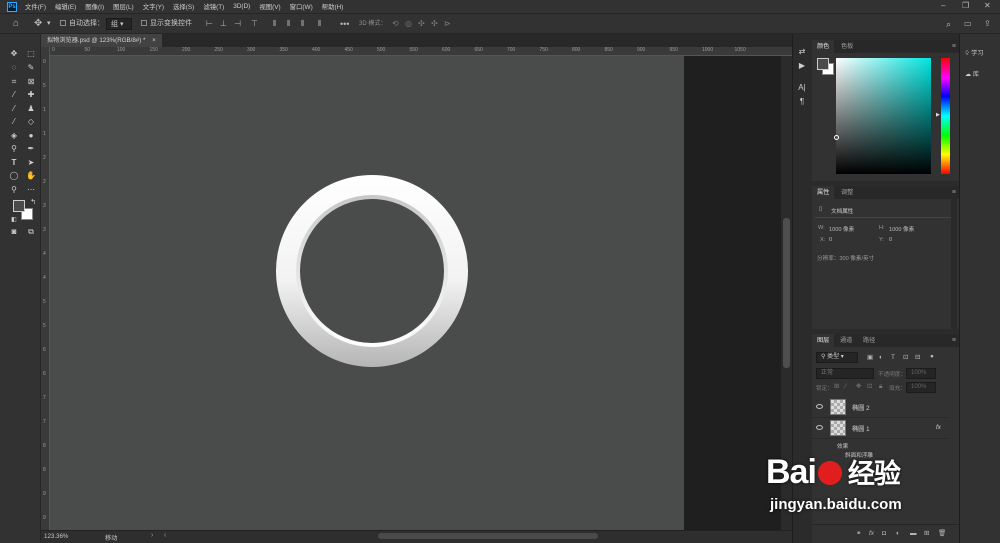  I want to click on new-adjustment-icon: ◐, so click(898, 534).